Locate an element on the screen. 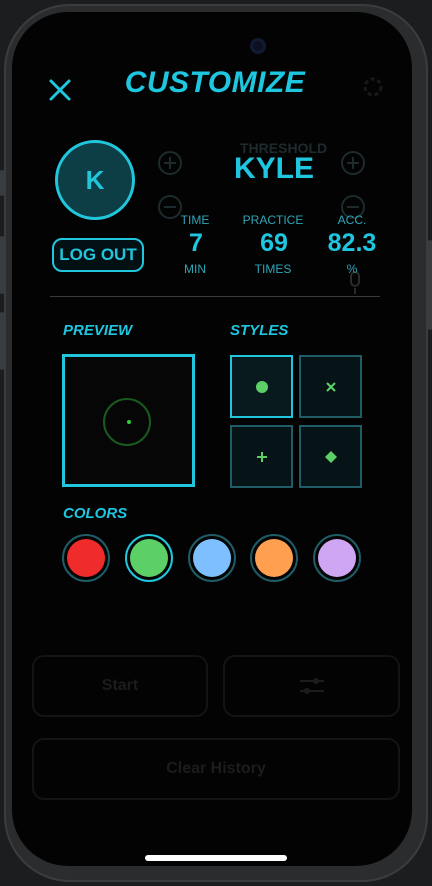  color-swatch-blue is located at coordinates (212, 558).